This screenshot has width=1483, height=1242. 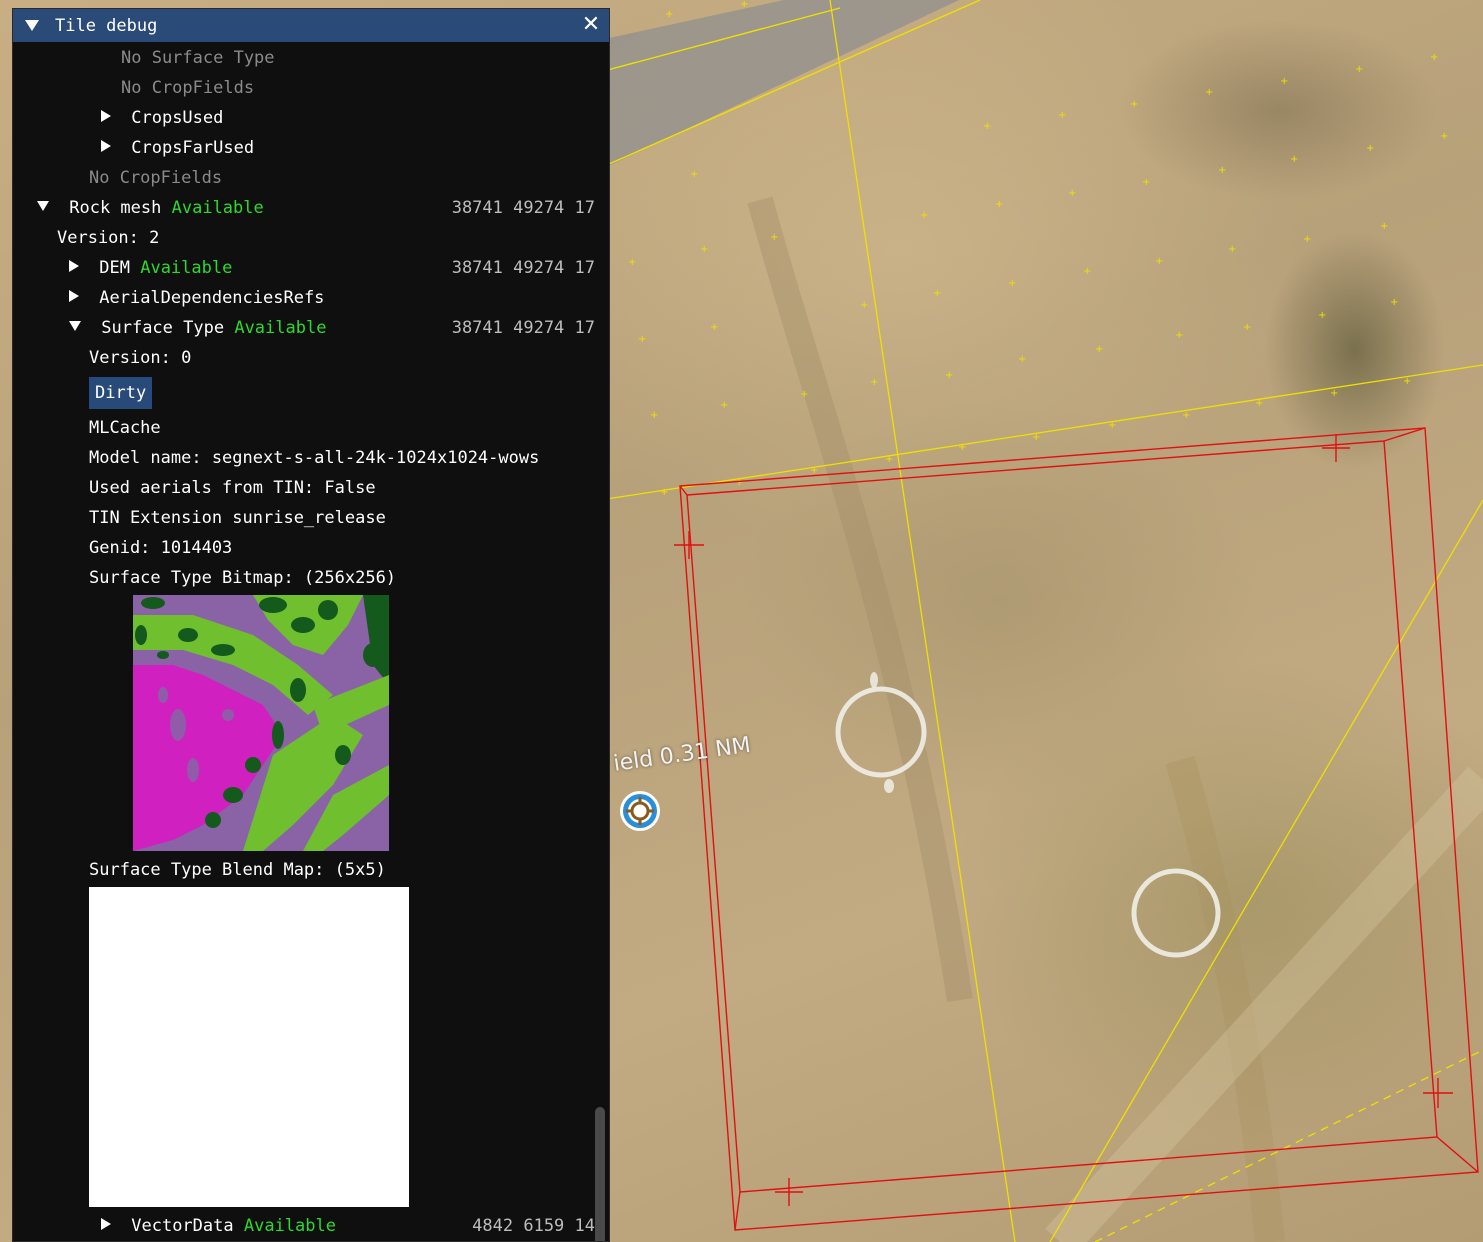 What do you see at coordinates (177, 118) in the screenshot?
I see `tree-node-label: CropsUsed` at bounding box center [177, 118].